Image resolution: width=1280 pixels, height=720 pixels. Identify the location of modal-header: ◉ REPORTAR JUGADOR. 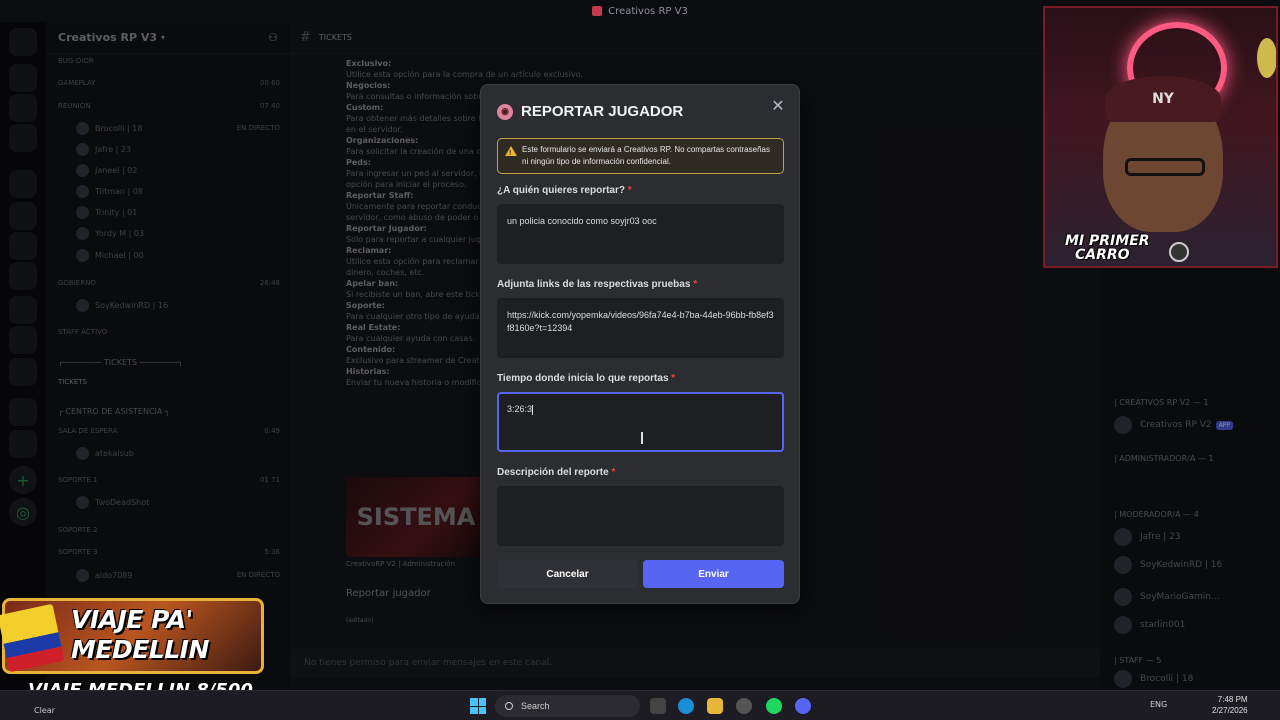
(590, 111).